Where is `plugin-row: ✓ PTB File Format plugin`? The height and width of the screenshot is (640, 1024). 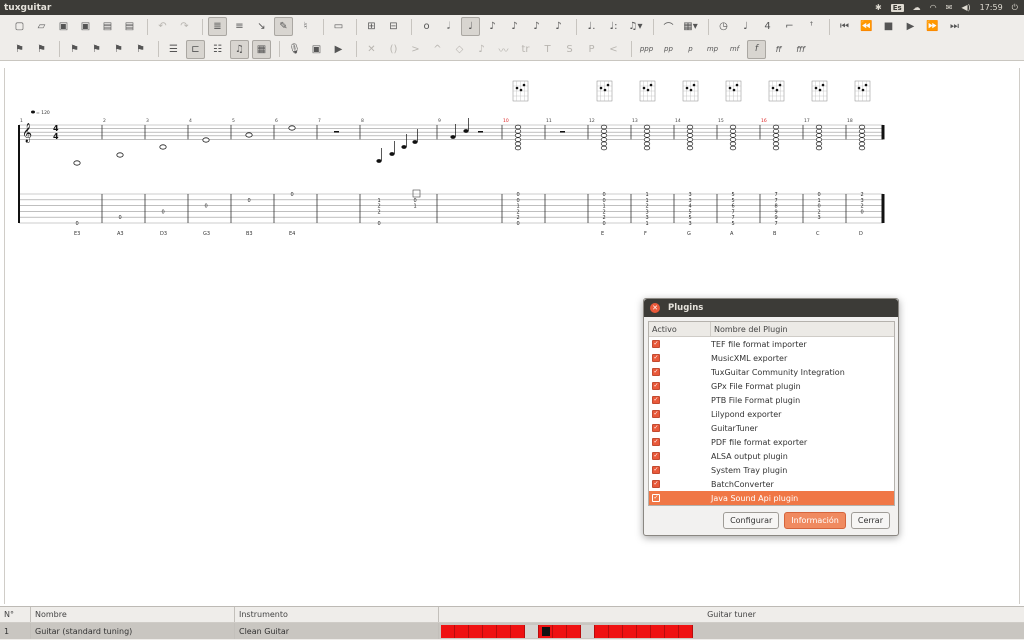 plugin-row: ✓ PTB File Format plugin is located at coordinates (771, 400).